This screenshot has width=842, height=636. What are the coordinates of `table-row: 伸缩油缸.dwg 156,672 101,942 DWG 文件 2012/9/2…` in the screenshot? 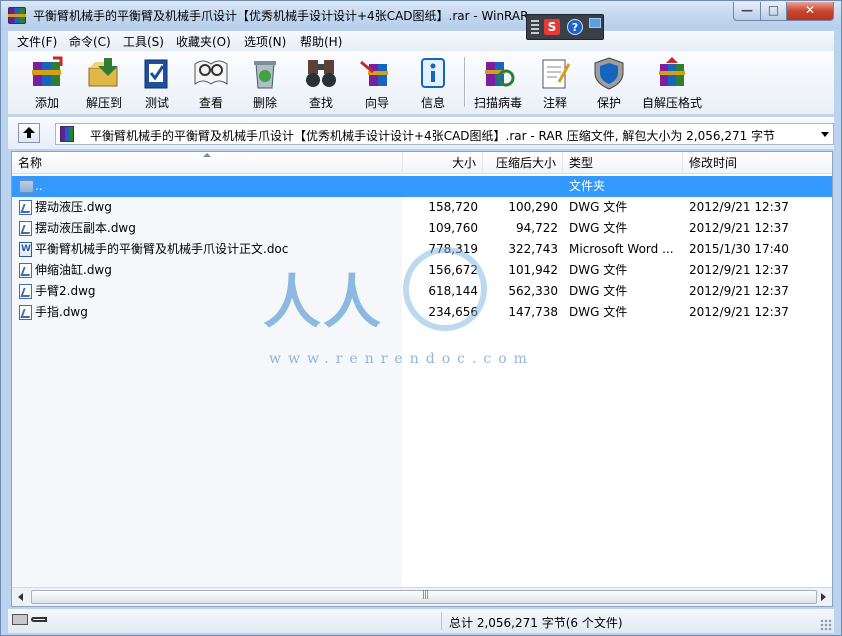 It's located at (422, 270).